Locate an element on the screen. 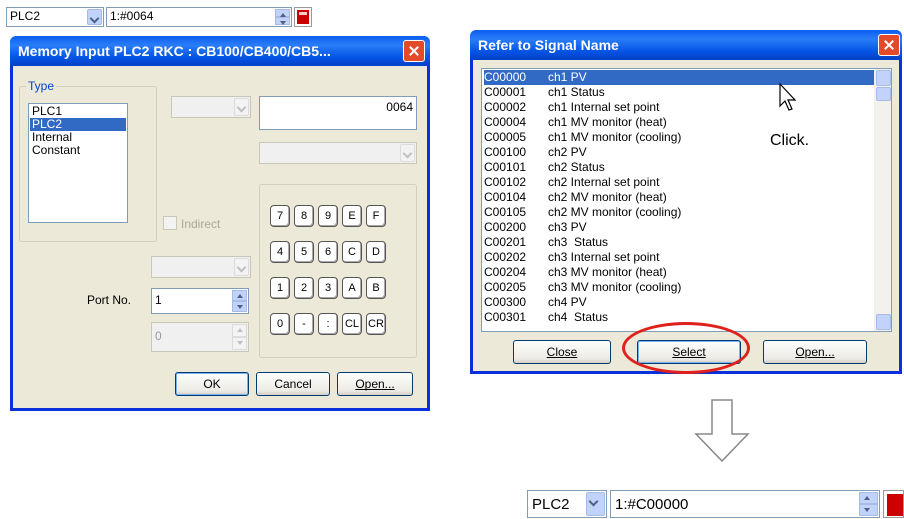 This screenshot has height=519, width=904. address-input: 0064 is located at coordinates (338, 113).